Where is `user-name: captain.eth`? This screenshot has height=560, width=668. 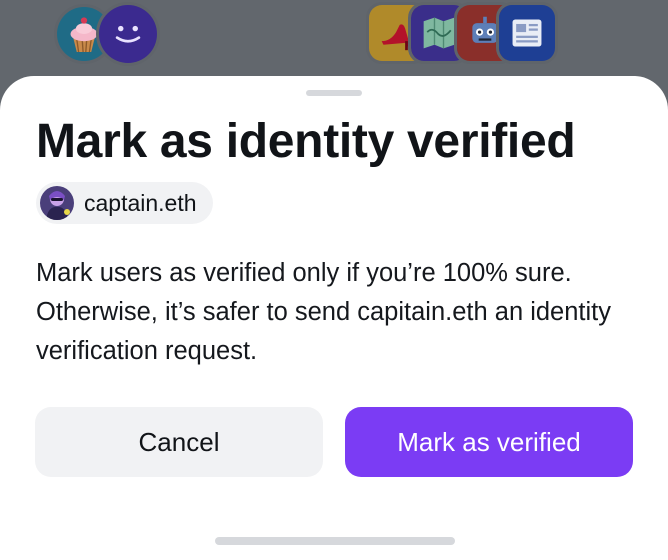
user-name: captain.eth is located at coordinates (140, 202).